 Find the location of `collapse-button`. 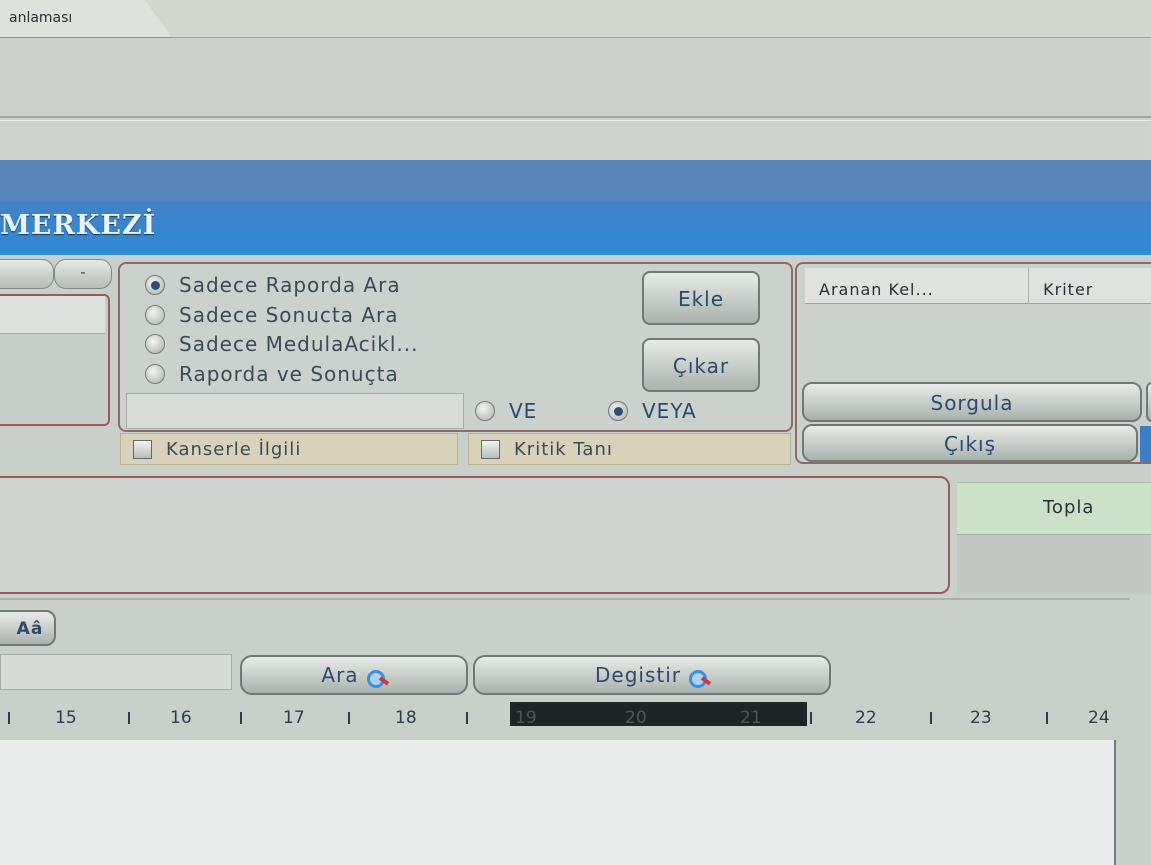

collapse-button is located at coordinates (27, 274).